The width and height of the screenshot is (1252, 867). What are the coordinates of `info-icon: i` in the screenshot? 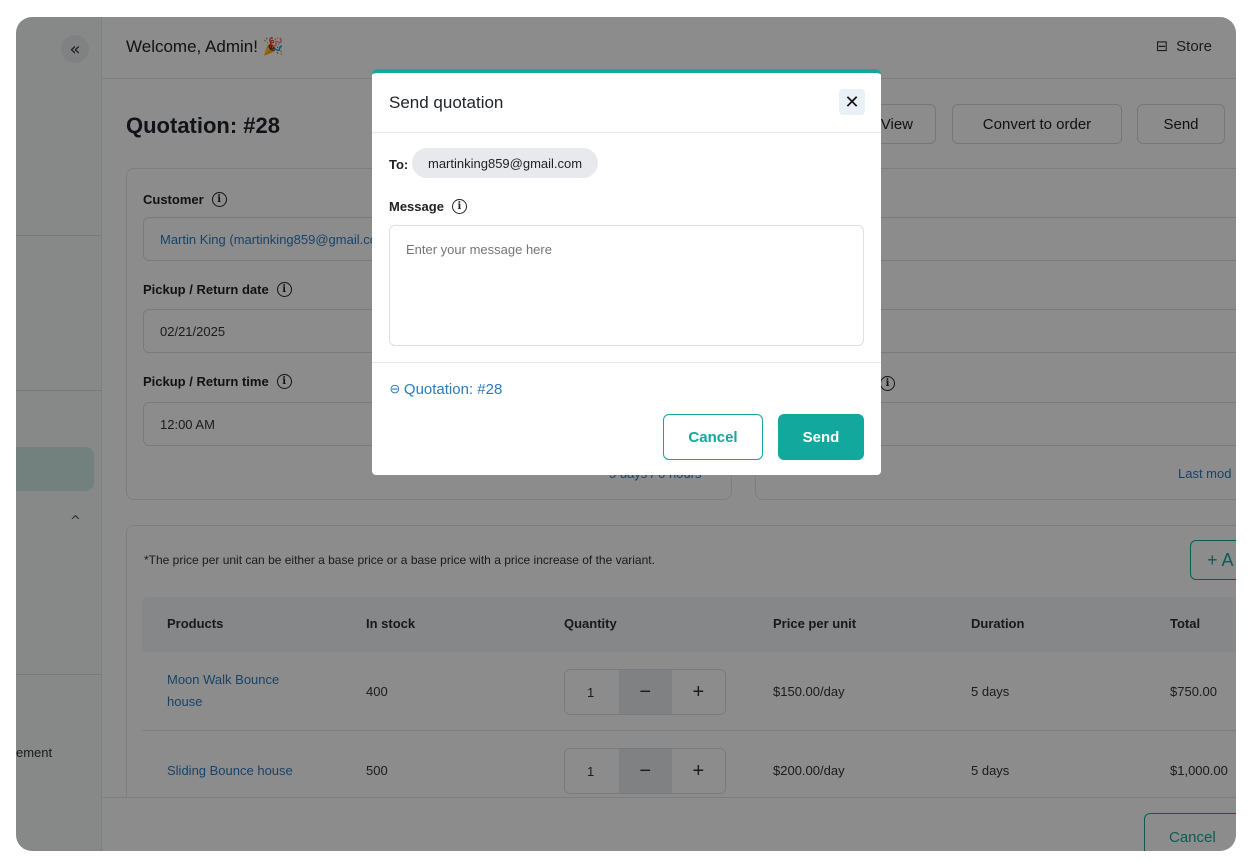 It's located at (459, 206).